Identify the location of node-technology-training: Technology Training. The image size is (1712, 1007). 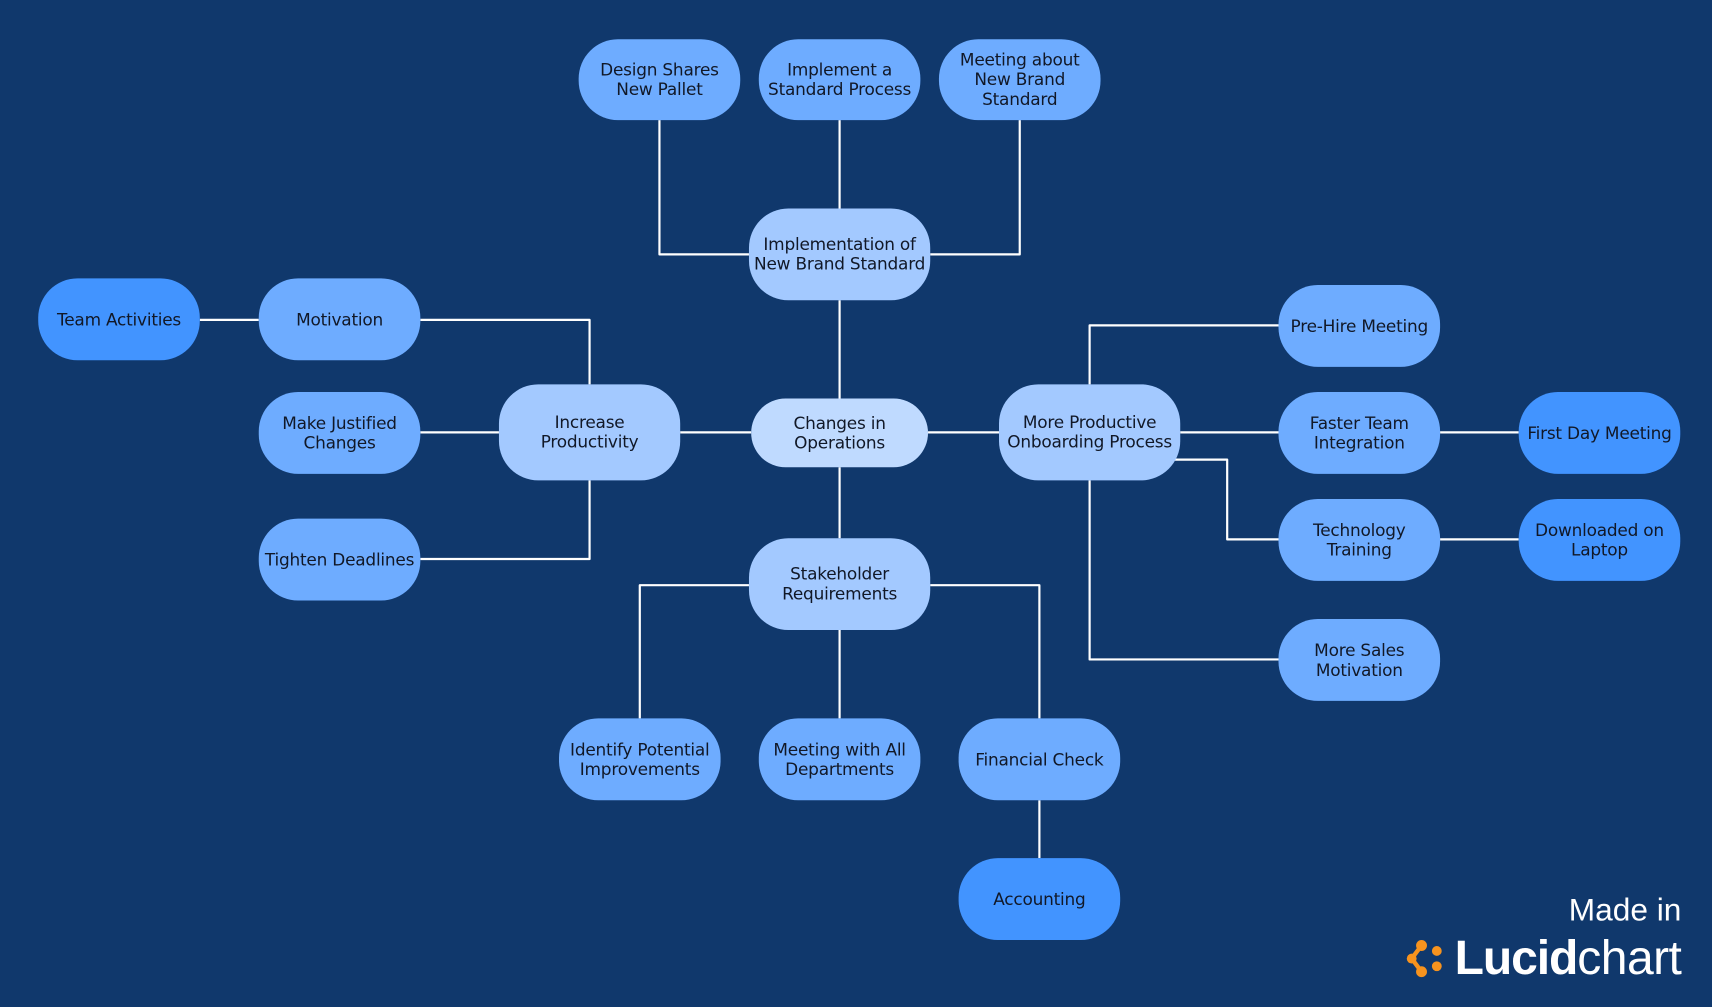
(1359, 539).